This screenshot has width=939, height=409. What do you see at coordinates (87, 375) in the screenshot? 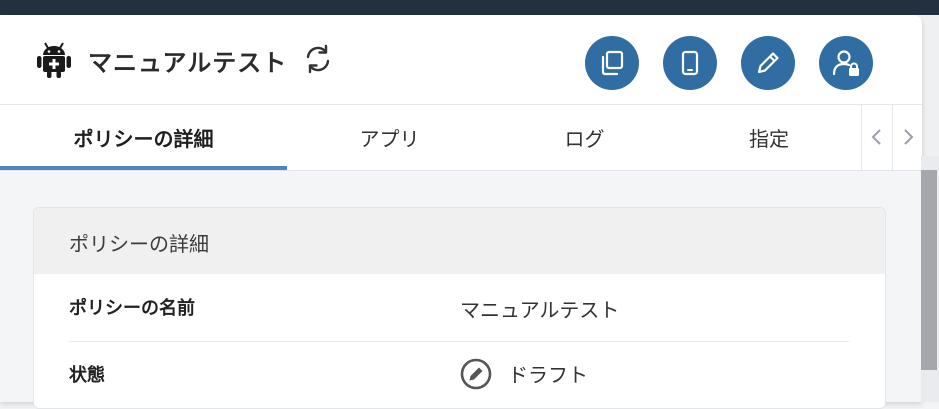
I see `status-label: 状態` at bounding box center [87, 375].